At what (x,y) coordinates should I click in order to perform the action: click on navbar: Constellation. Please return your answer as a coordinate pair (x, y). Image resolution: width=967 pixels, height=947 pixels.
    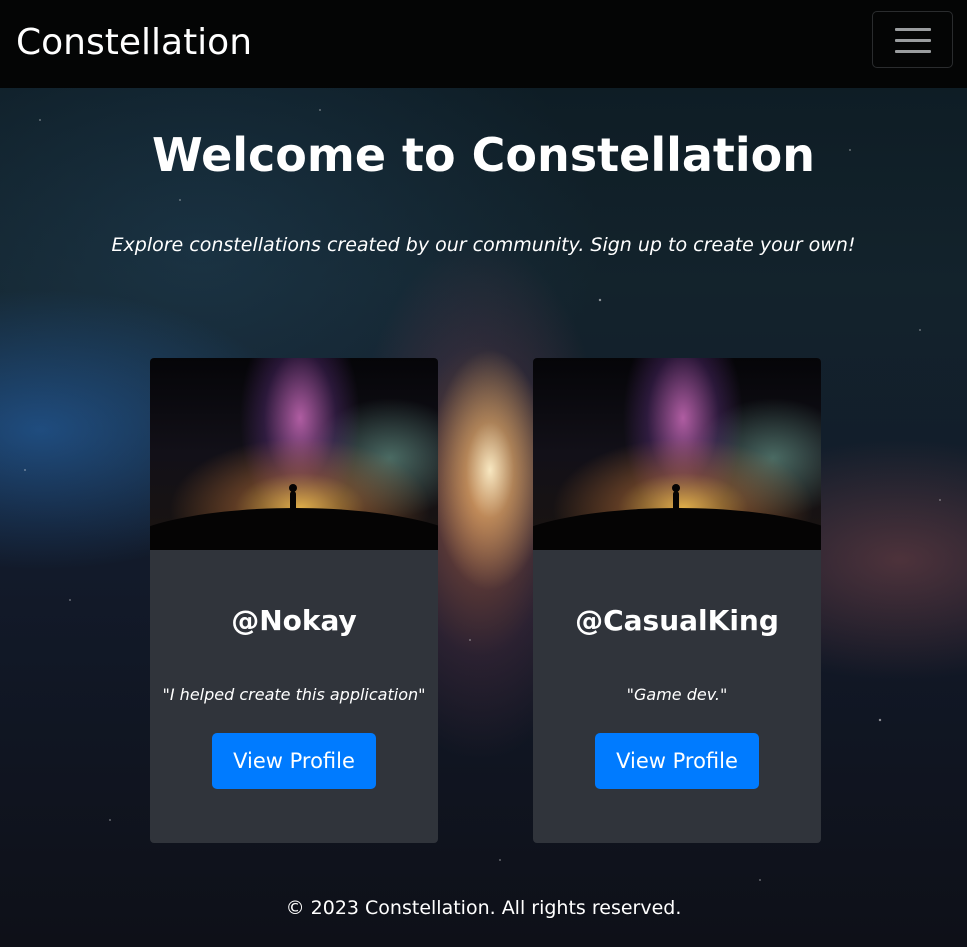
    Looking at the image, I should click on (483, 44).